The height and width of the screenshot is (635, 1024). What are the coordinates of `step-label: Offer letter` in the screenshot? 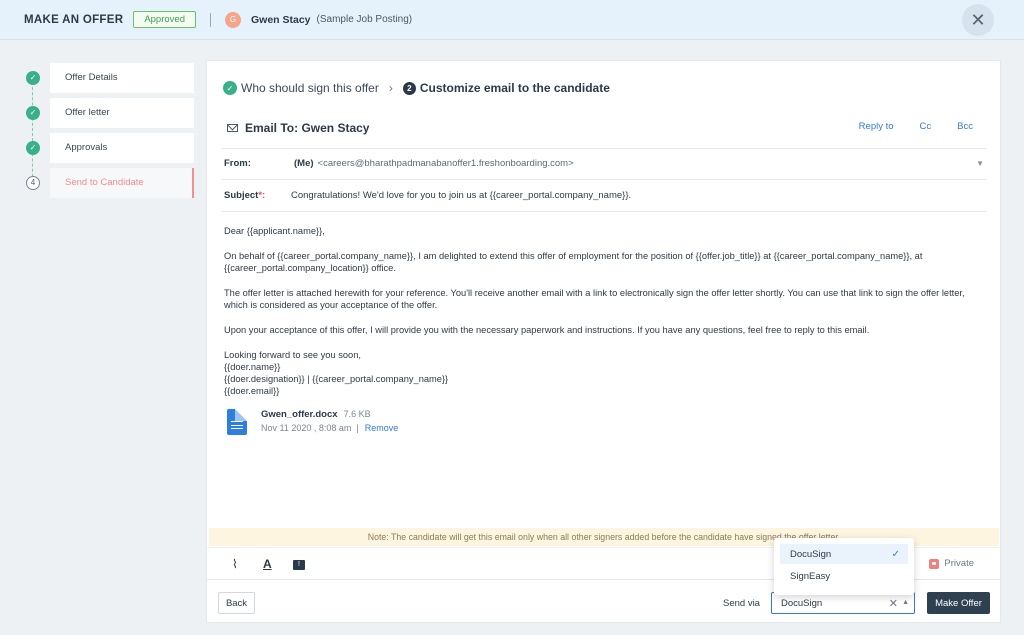 It's located at (122, 112).